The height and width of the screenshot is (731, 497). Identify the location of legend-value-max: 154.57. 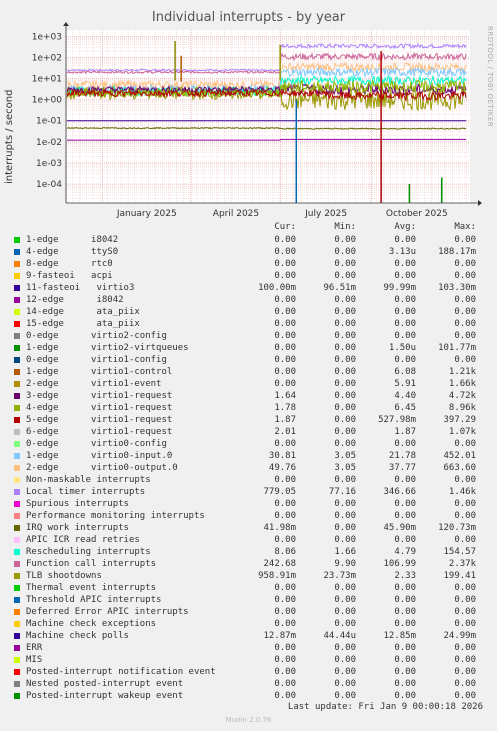
(459, 552).